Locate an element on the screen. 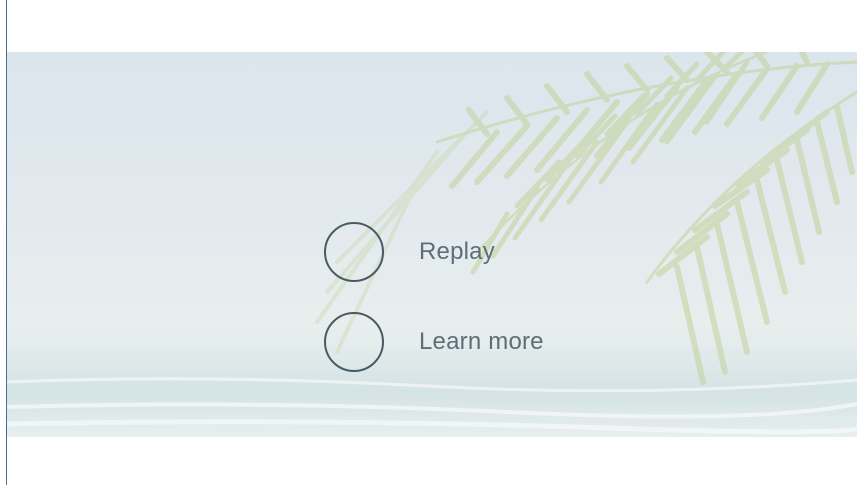 This screenshot has width=857, height=485. learn-more-radio-circle is located at coordinates (354, 342).